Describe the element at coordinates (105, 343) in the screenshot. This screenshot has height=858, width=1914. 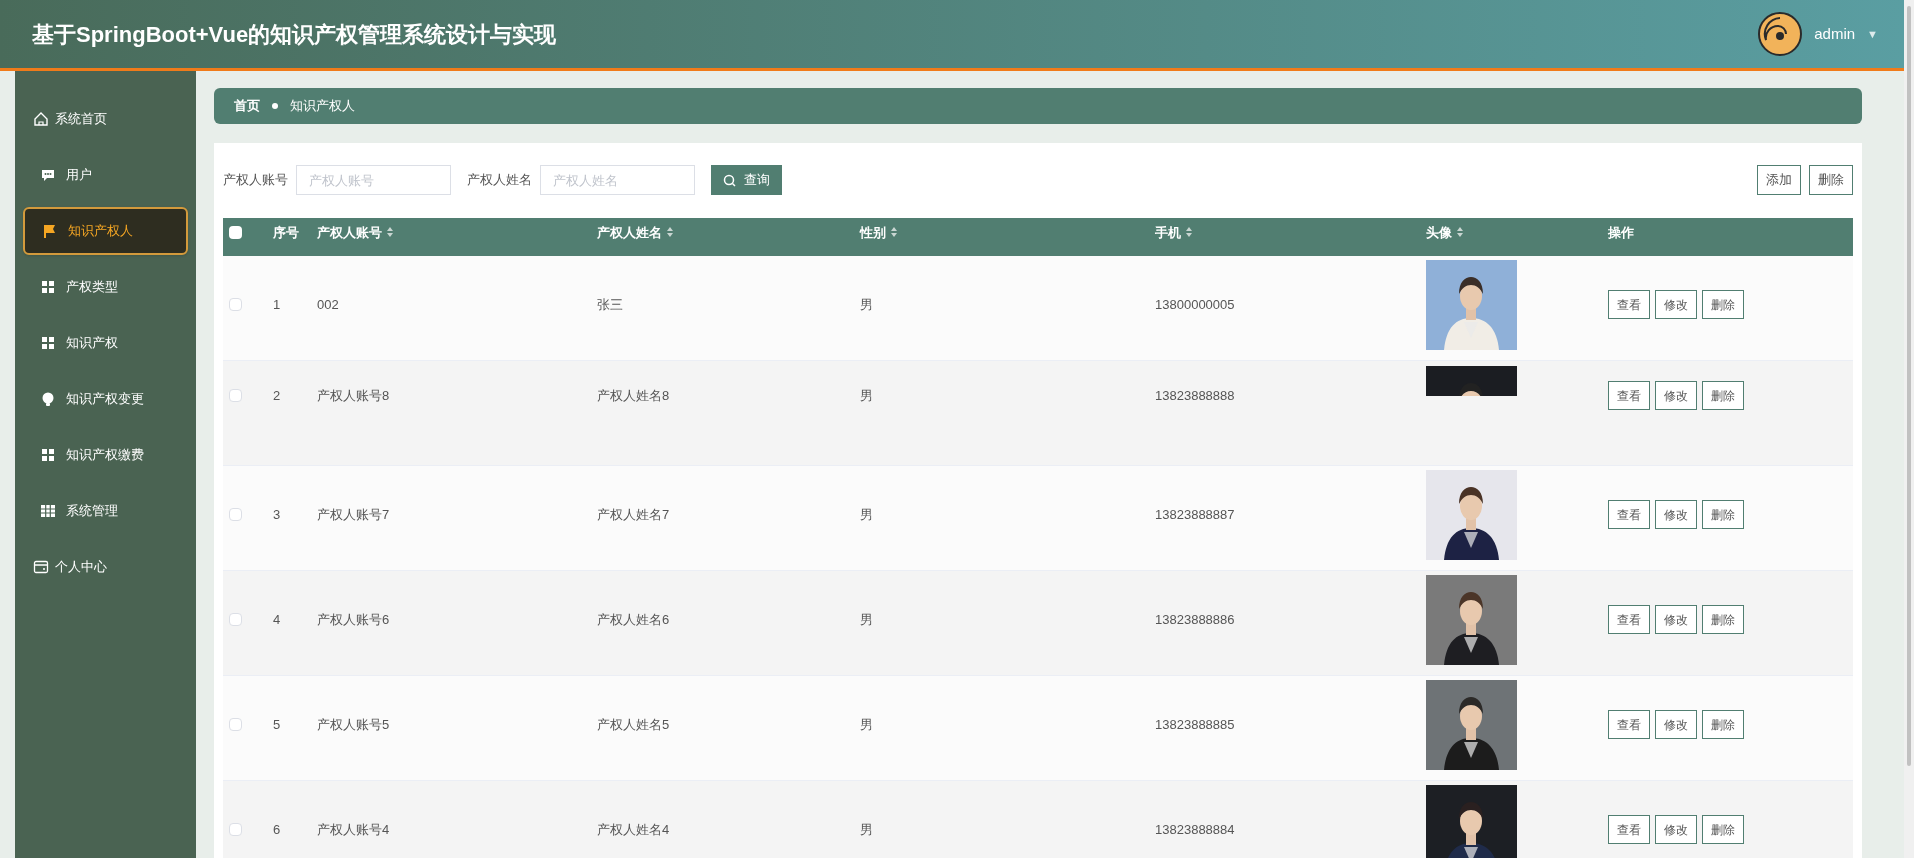
I see `sidebar-item: 知识产权` at that location.